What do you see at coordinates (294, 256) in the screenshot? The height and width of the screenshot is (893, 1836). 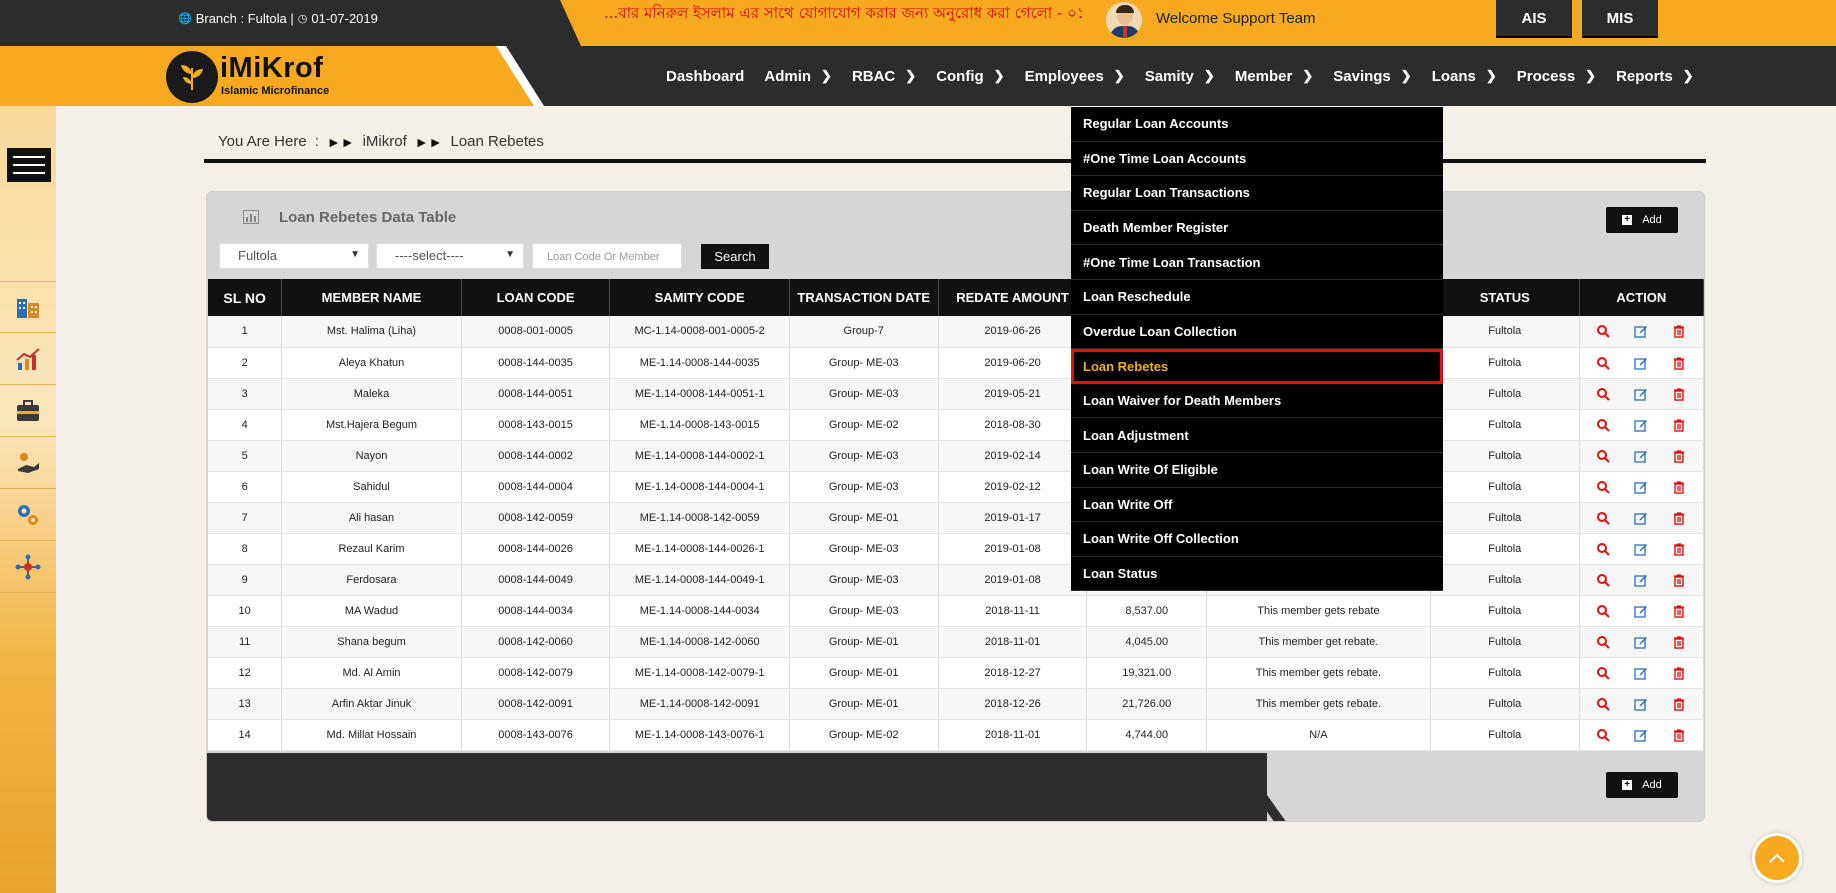 I see `branch-select: Fultola ▼` at bounding box center [294, 256].